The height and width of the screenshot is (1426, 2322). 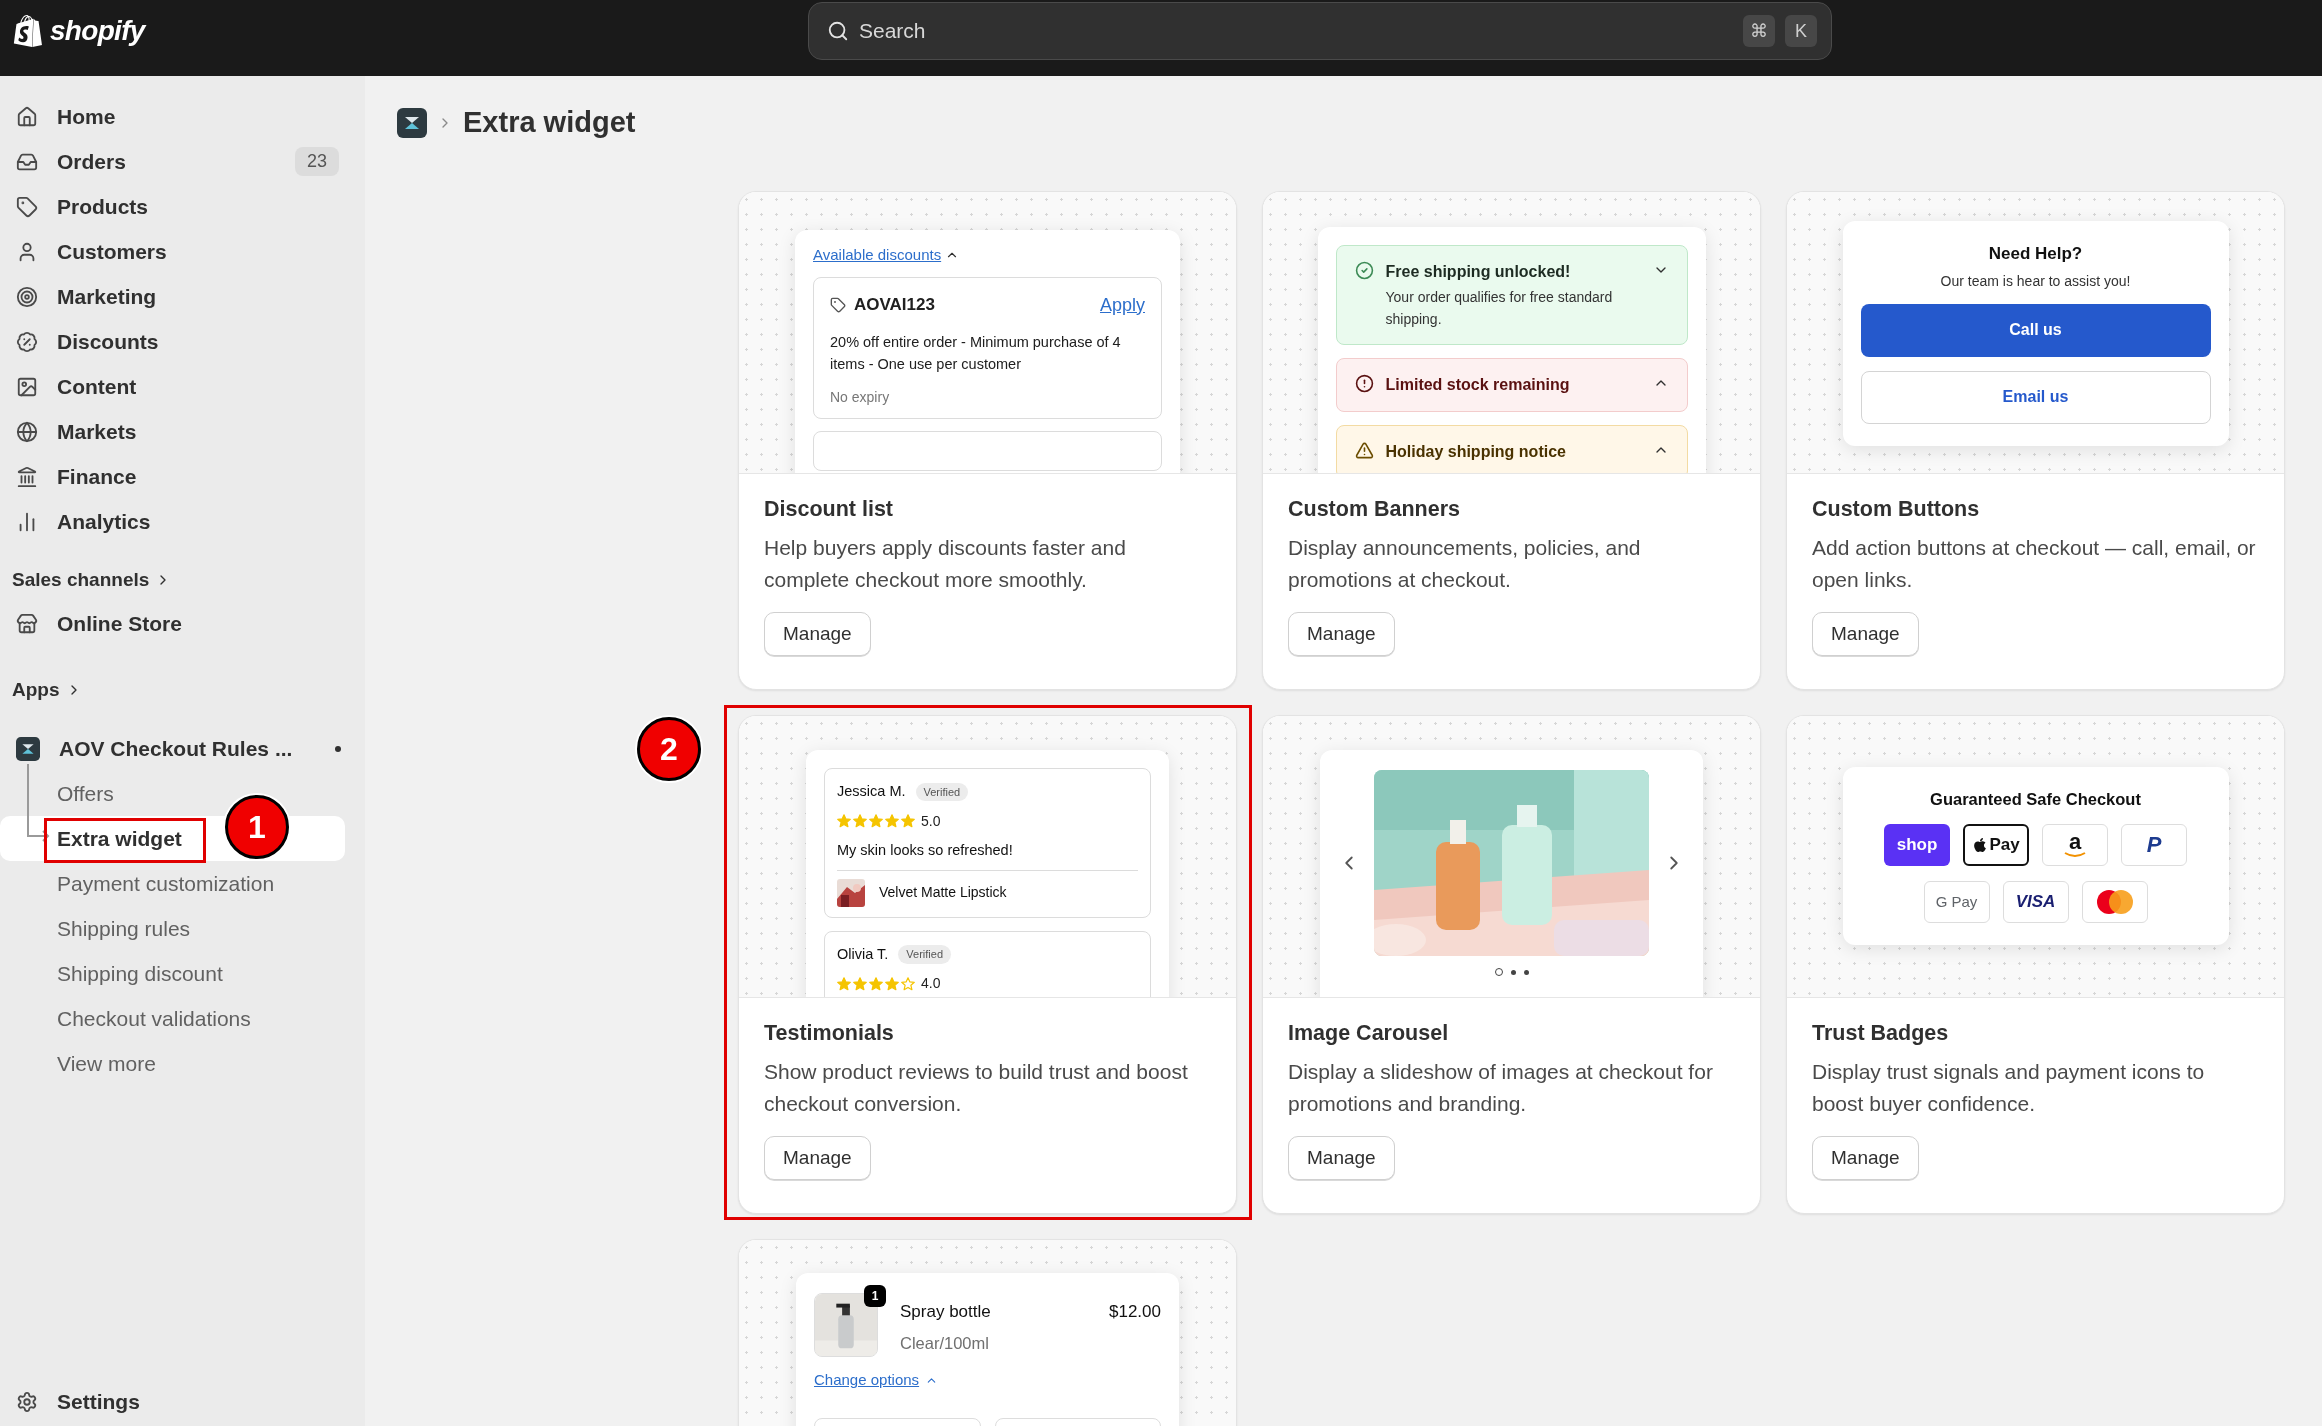 I want to click on discount-details: 20% off entire order - Minimum purchase of 4 items - One use per customer, so click(x=976, y=353).